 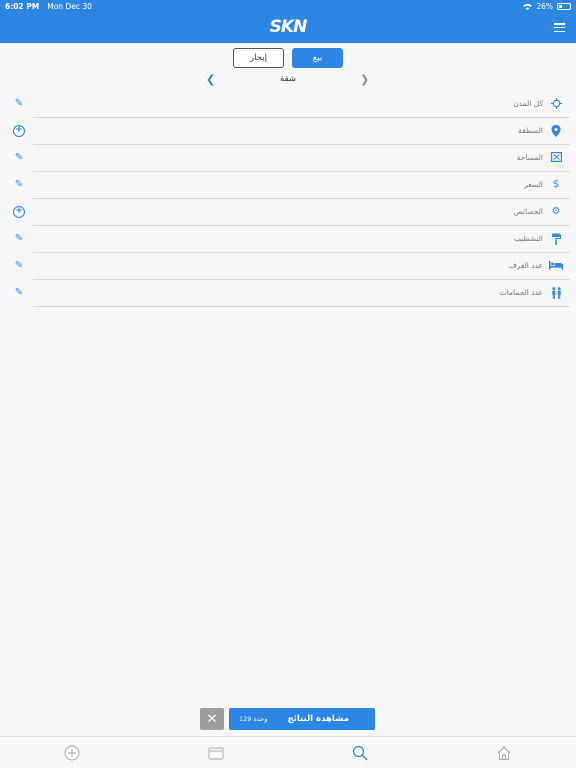 What do you see at coordinates (564, 6) in the screenshot?
I see `battery-icon` at bounding box center [564, 6].